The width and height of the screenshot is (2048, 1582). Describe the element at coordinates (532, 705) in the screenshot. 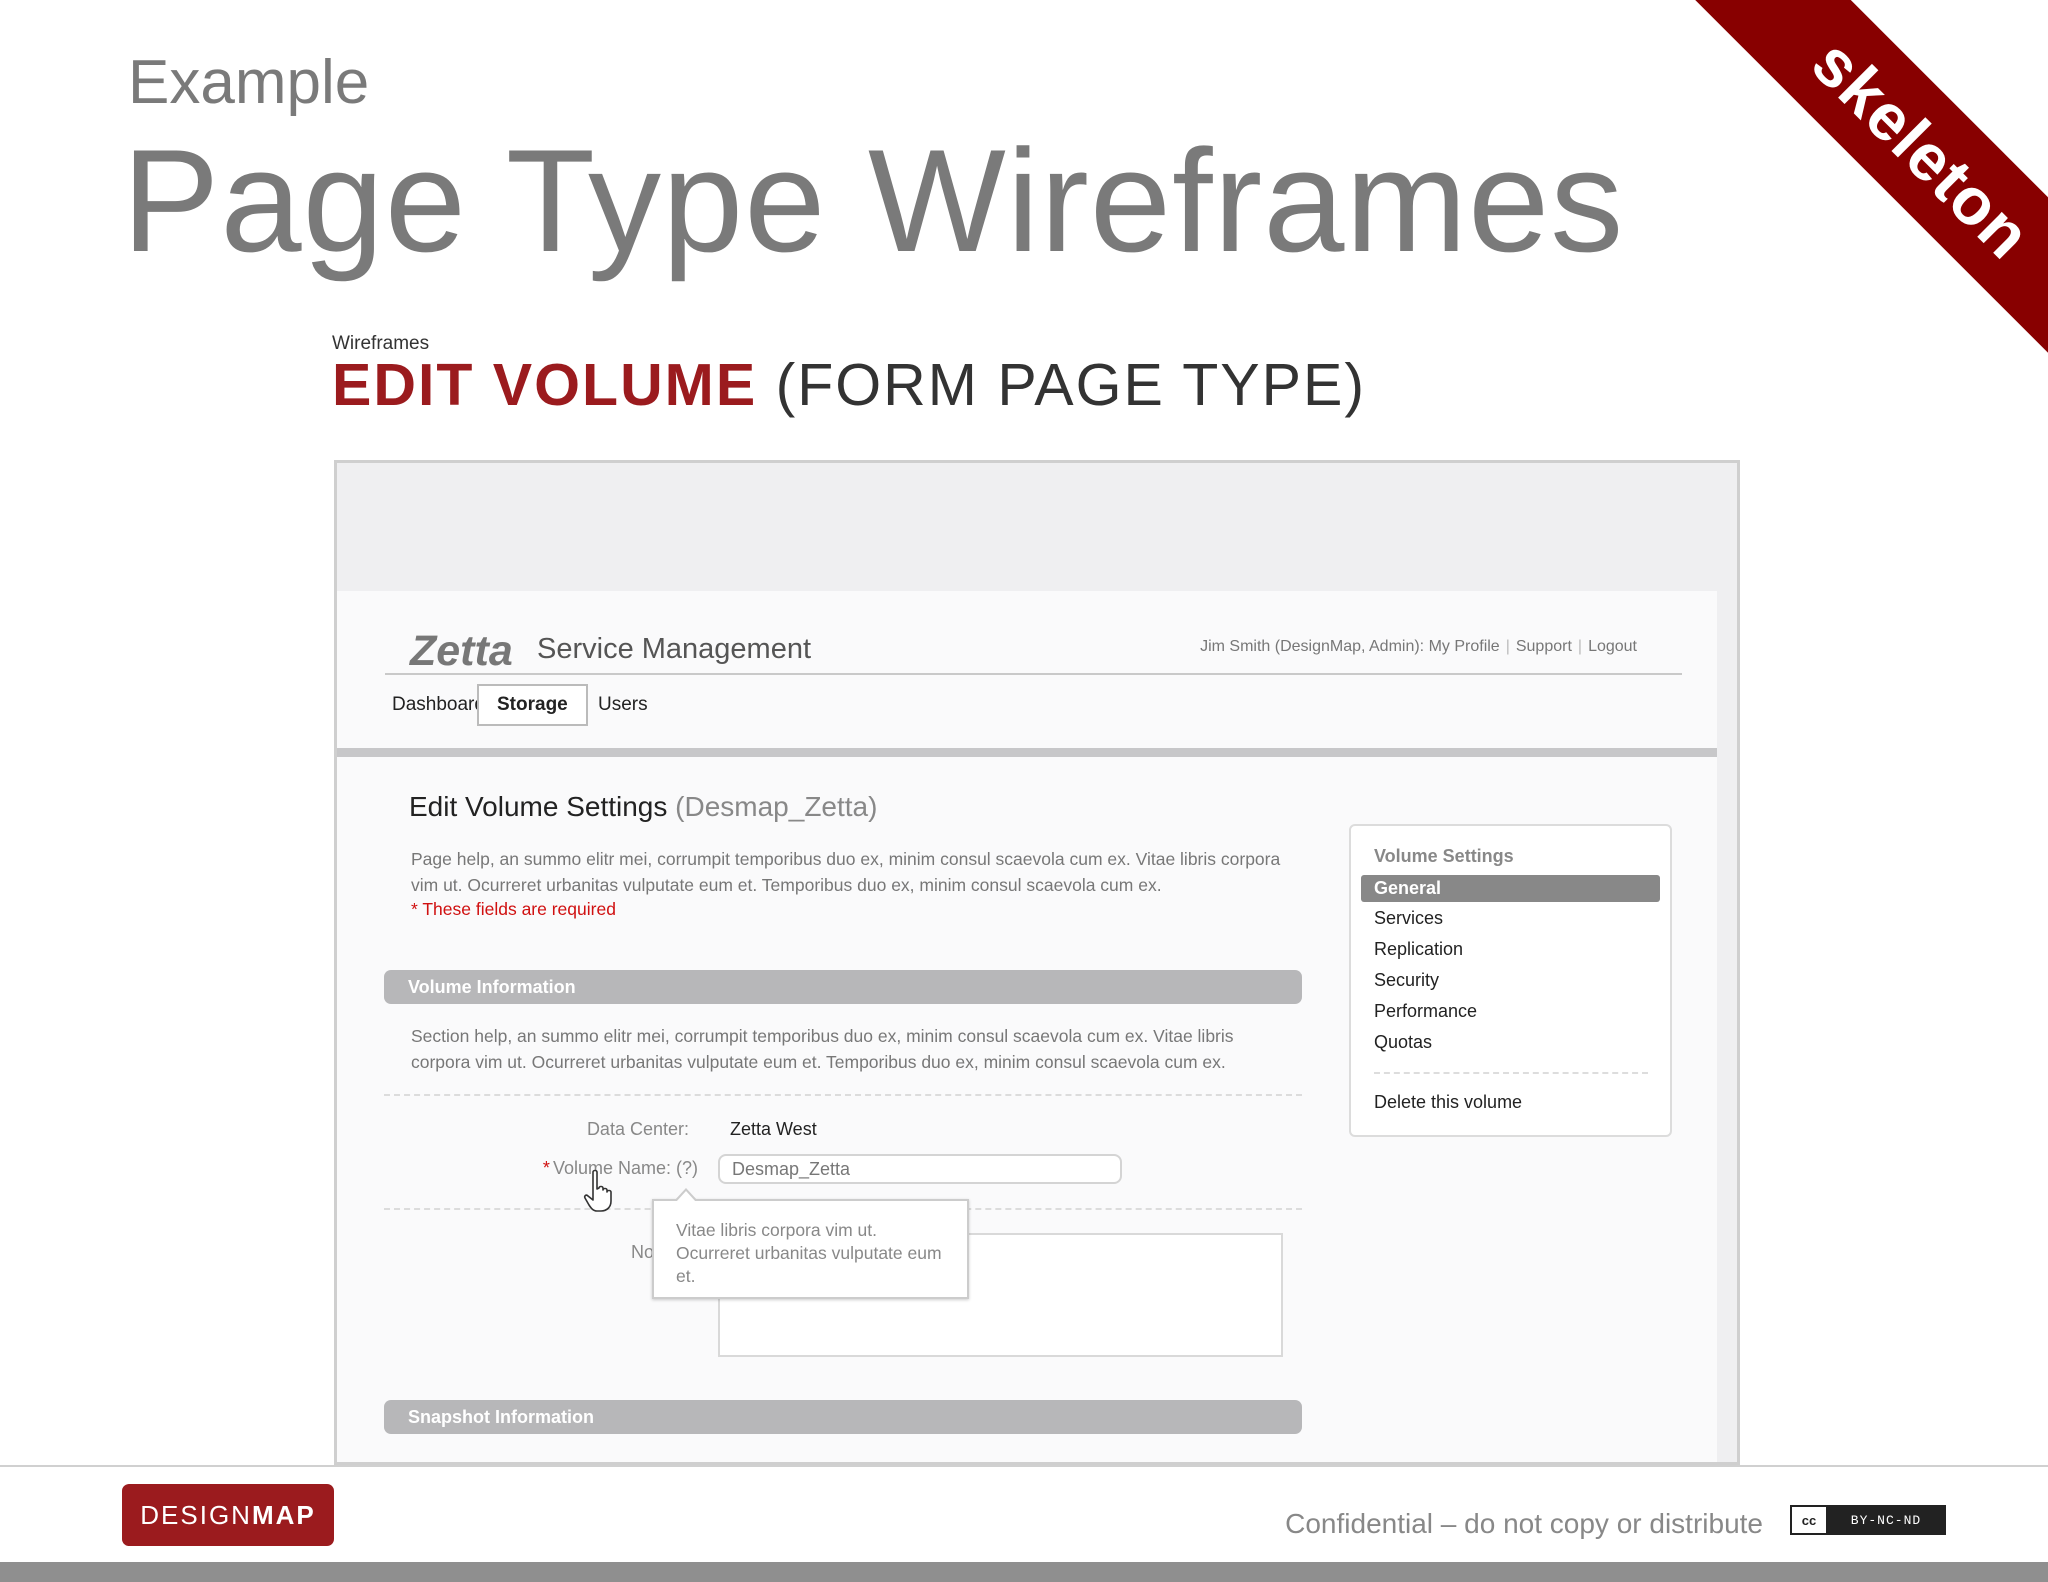

I see `nav-tab-storage: Storage` at that location.